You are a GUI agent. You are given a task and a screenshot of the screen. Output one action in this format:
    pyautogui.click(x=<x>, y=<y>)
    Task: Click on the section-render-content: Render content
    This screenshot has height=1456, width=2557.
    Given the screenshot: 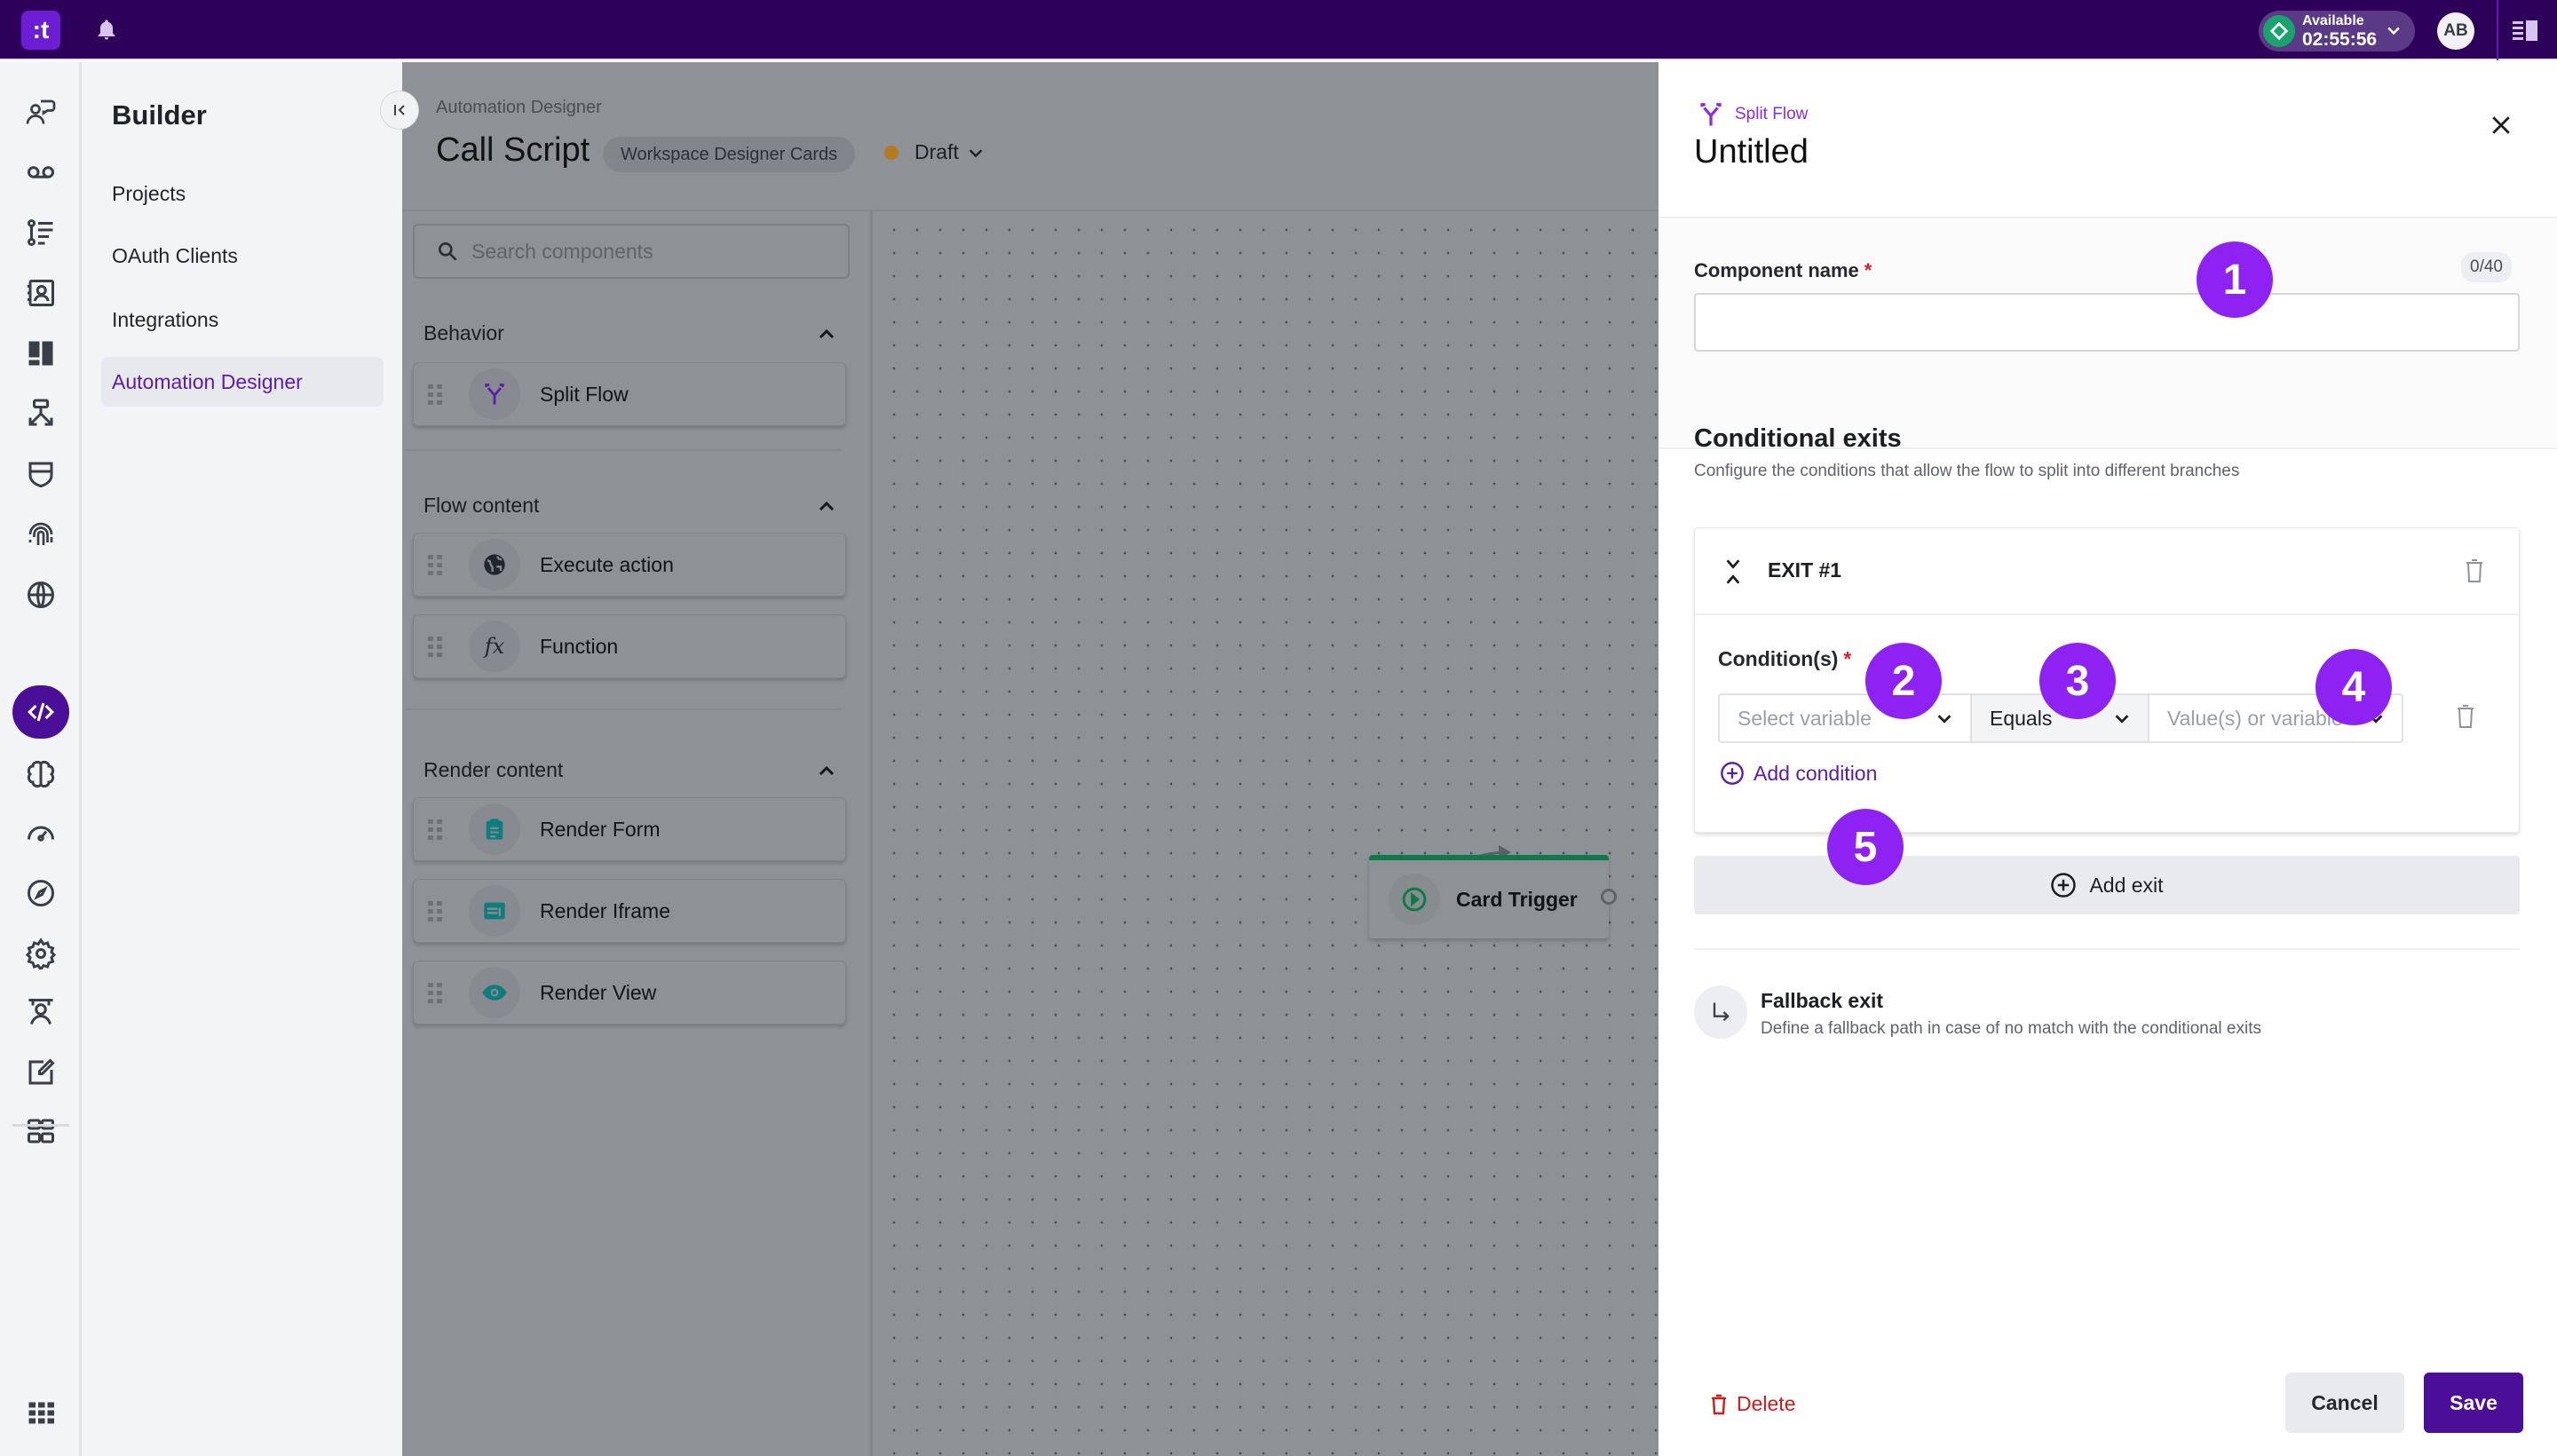 What is the action you would take?
    pyautogui.click(x=493, y=770)
    